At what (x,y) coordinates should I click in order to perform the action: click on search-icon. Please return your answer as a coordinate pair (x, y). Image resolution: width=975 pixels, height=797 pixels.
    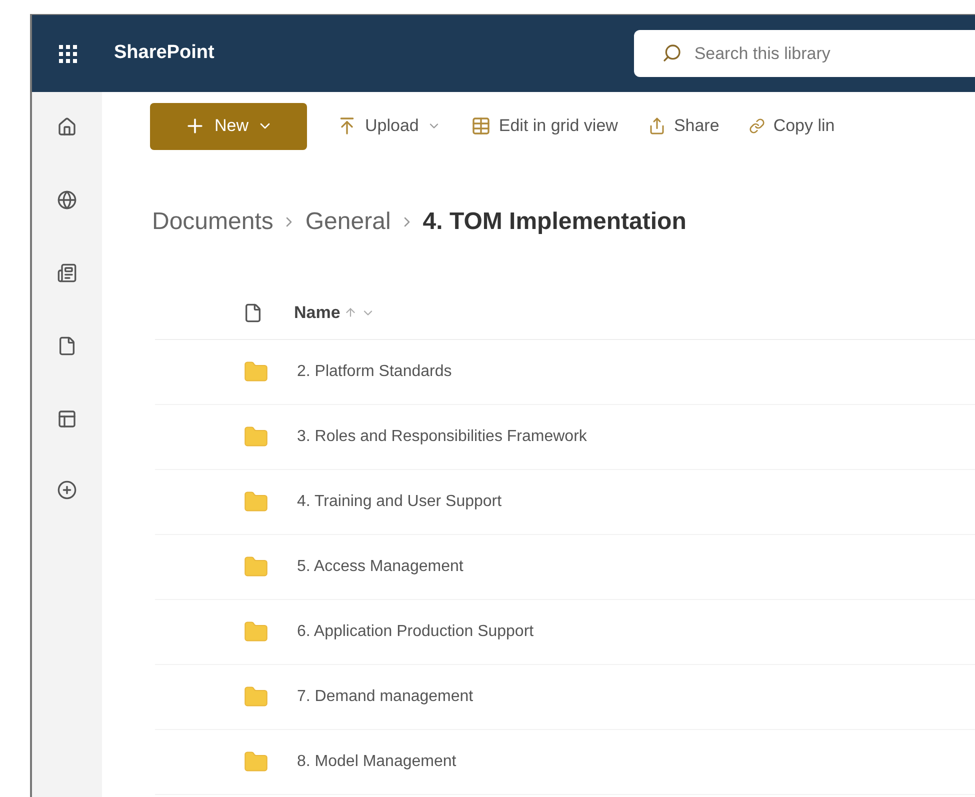
    Looking at the image, I should click on (672, 53).